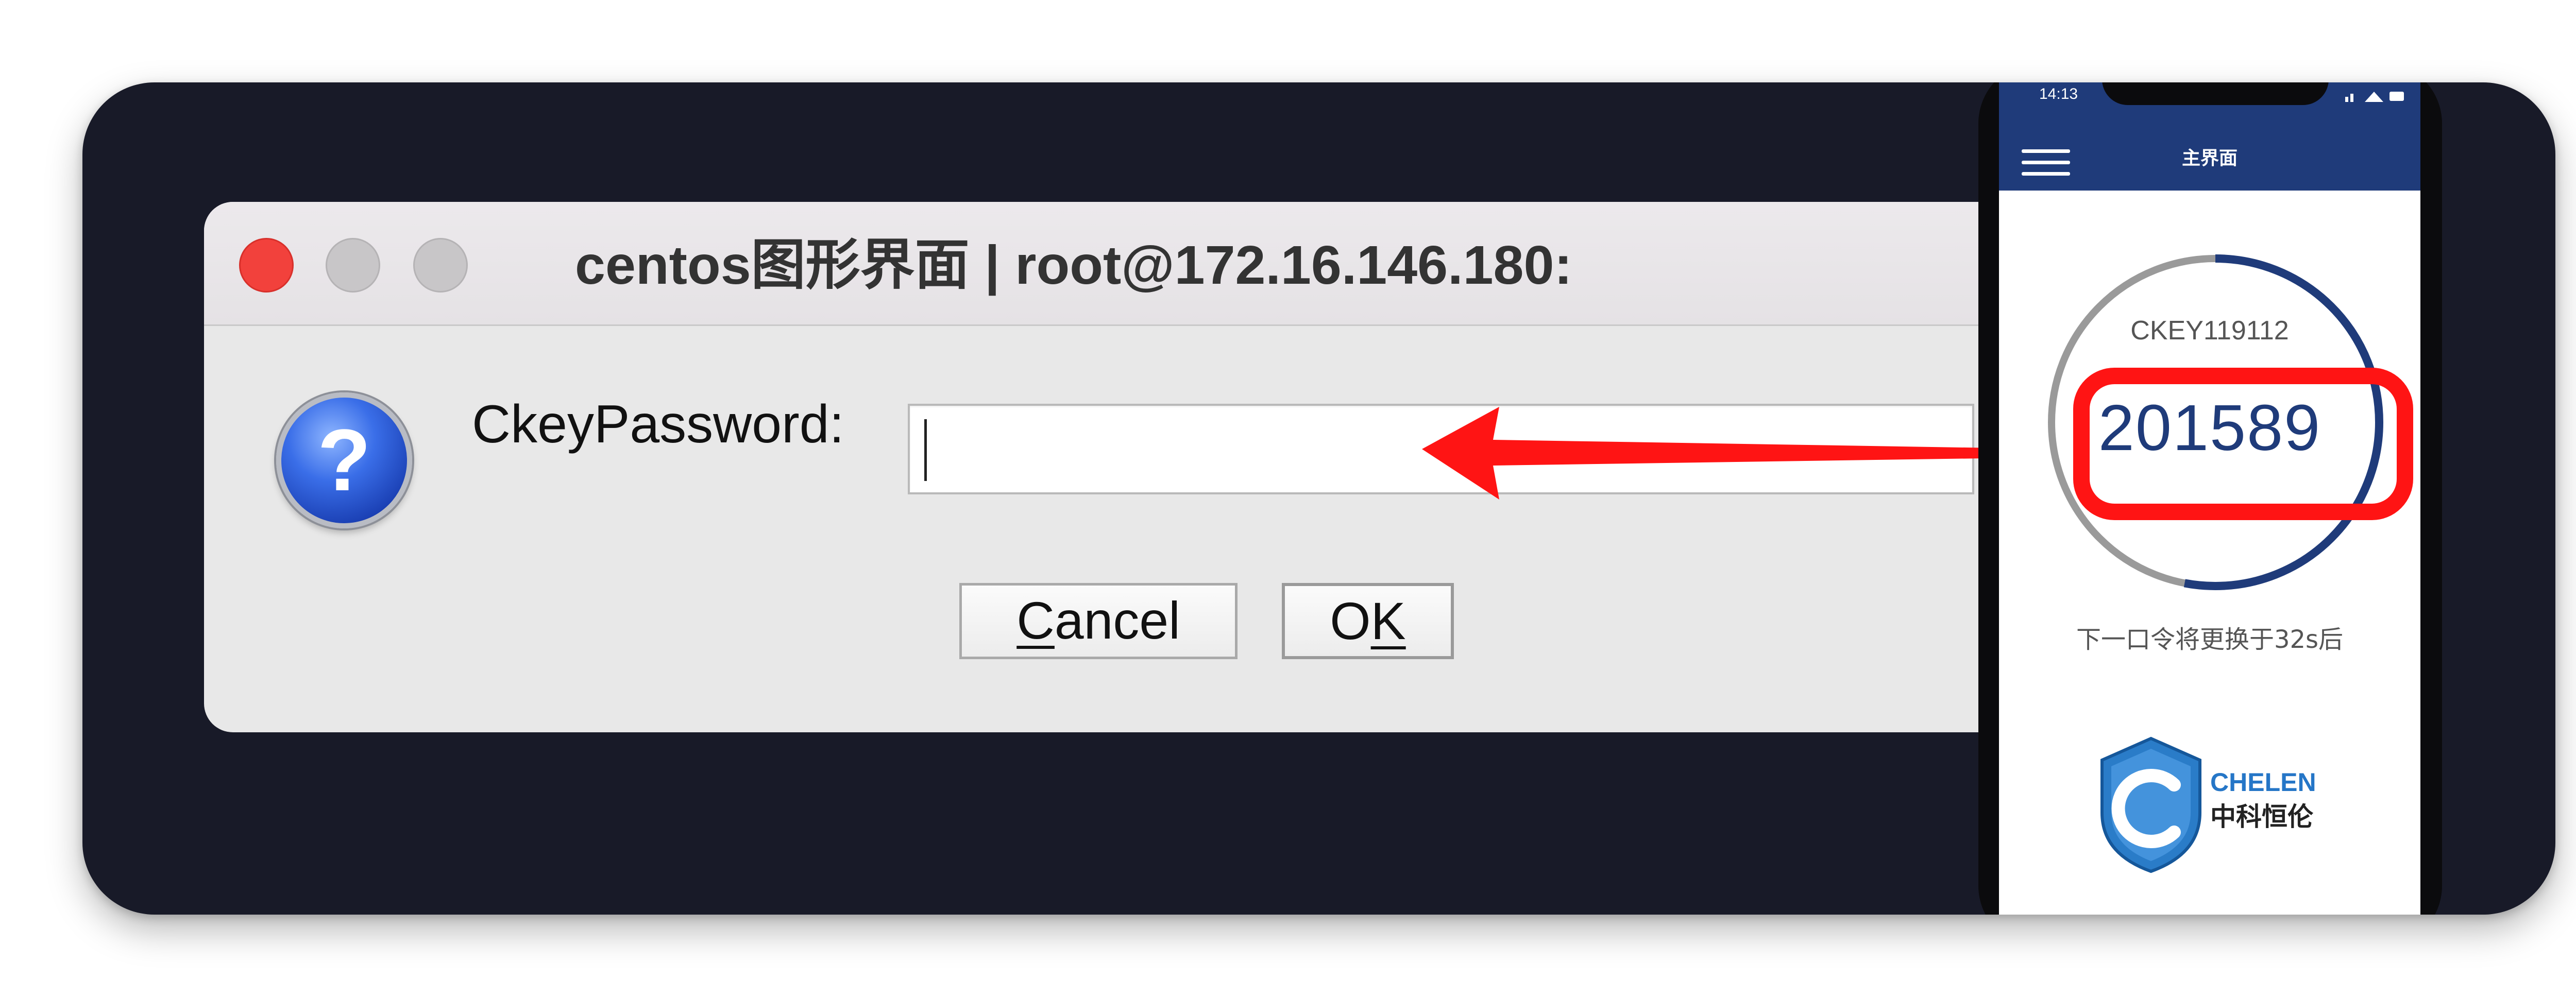  What do you see at coordinates (925, 450) in the screenshot?
I see `text-caret` at bounding box center [925, 450].